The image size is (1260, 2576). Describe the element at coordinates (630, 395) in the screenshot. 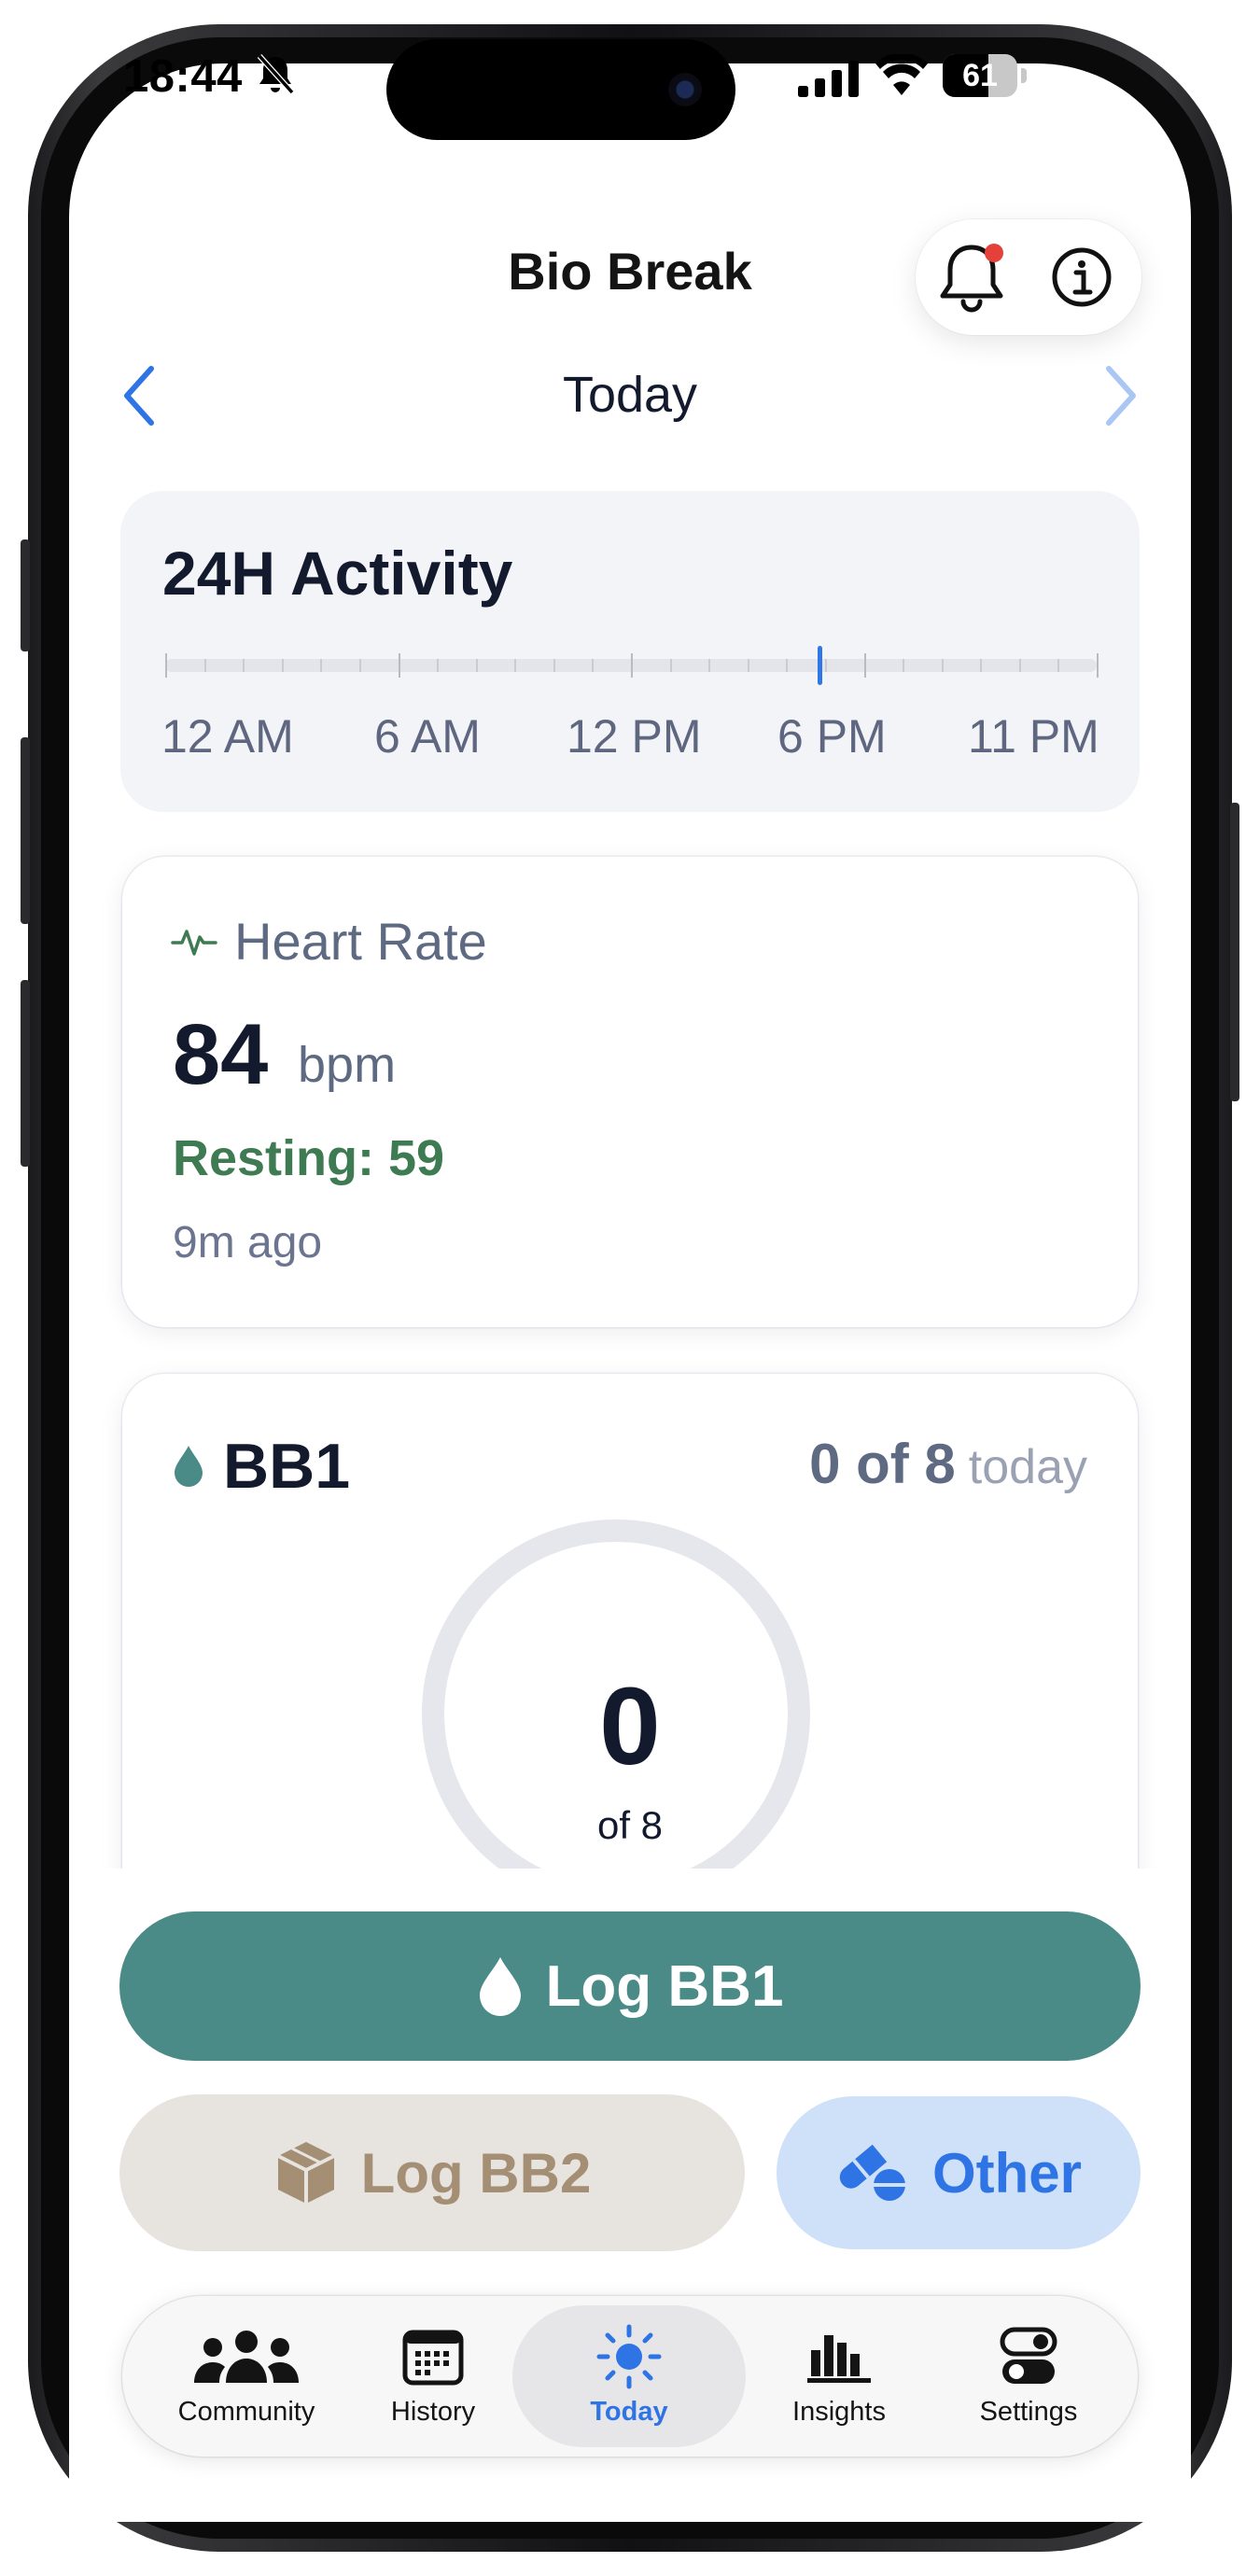

I see `date-label: Today` at that location.